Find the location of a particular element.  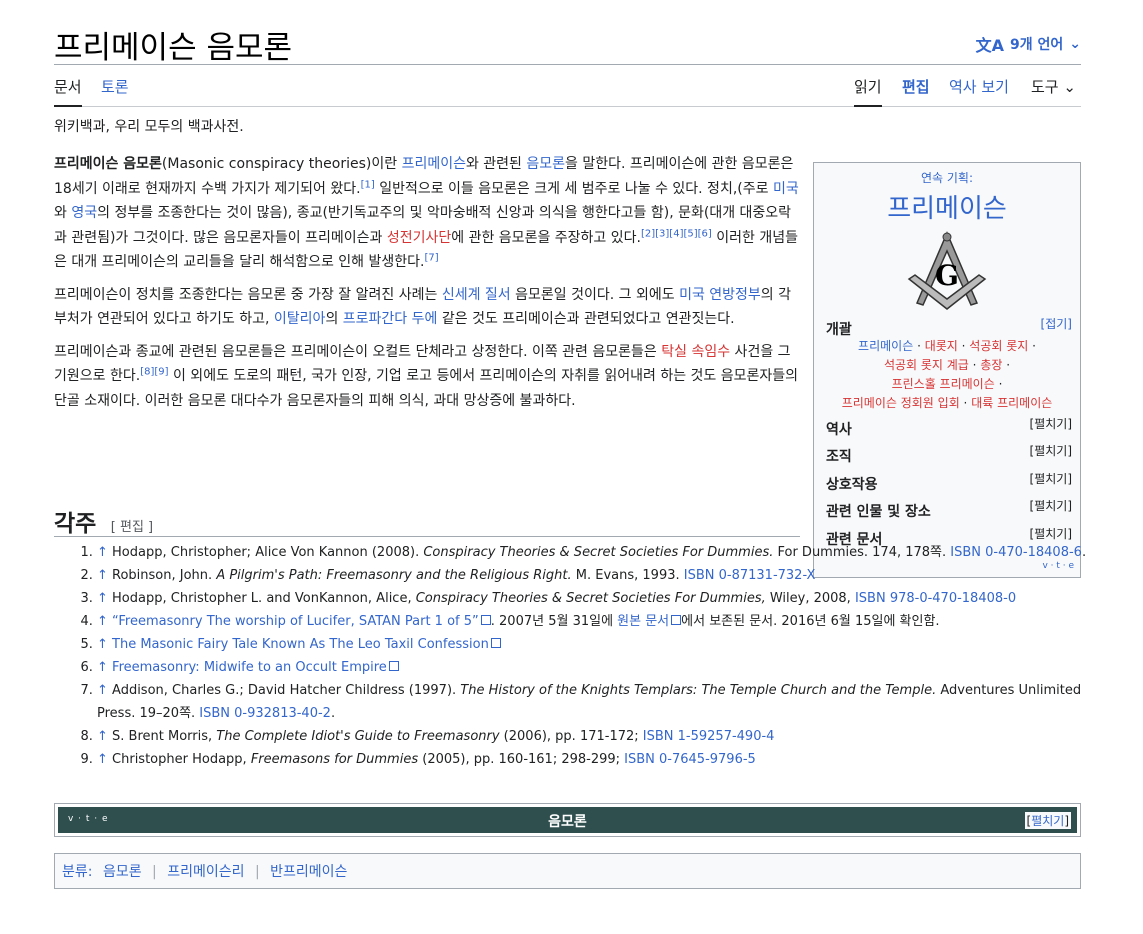

red-link: 대륙 프리메이슨 is located at coordinates (1011, 403).